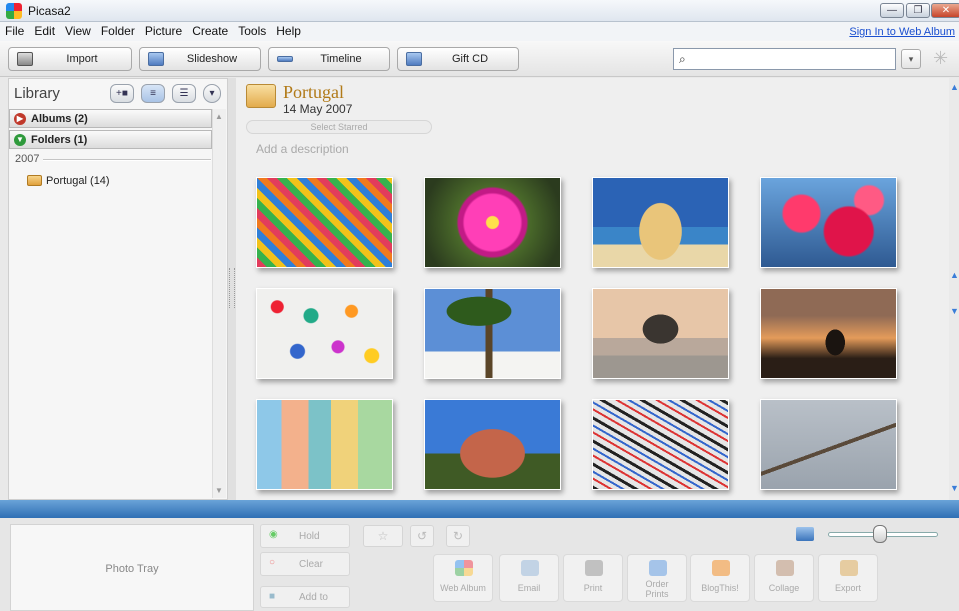 Image resolution: width=959 pixels, height=611 pixels. Describe the element at coordinates (272, 562) in the screenshot. I see `clear-icon: ○` at that location.